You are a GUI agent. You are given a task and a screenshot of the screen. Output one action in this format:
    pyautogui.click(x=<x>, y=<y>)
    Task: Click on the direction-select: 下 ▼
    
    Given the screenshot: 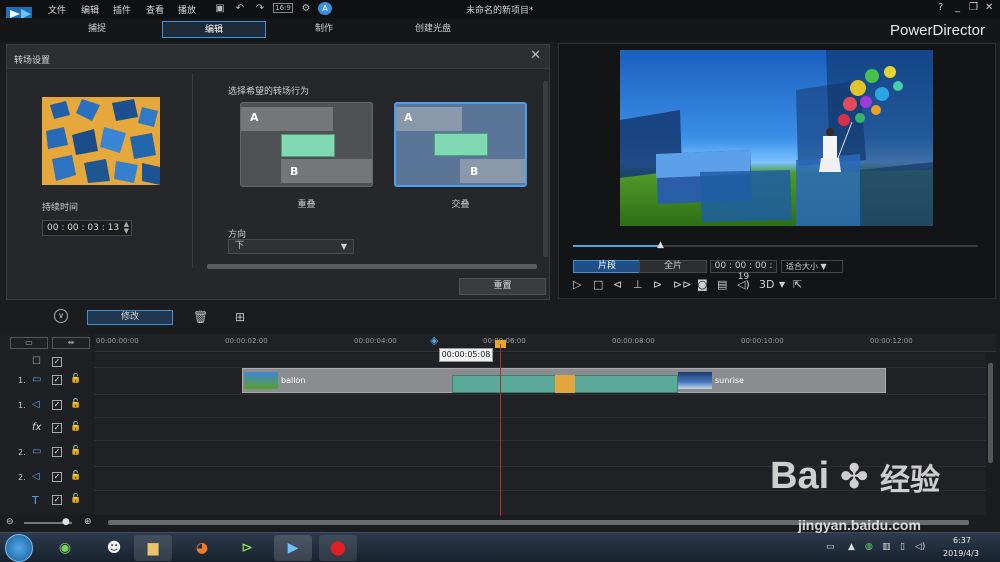 What is the action you would take?
    pyautogui.click(x=291, y=246)
    